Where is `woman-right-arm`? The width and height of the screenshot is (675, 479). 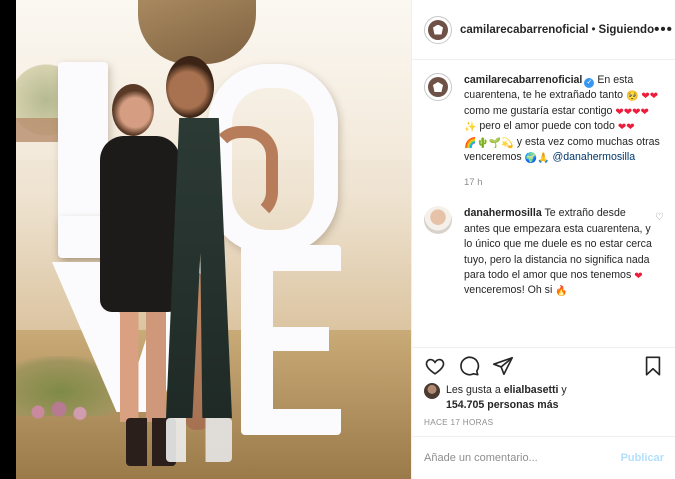
woman-right-arm is located at coordinates (244, 174).